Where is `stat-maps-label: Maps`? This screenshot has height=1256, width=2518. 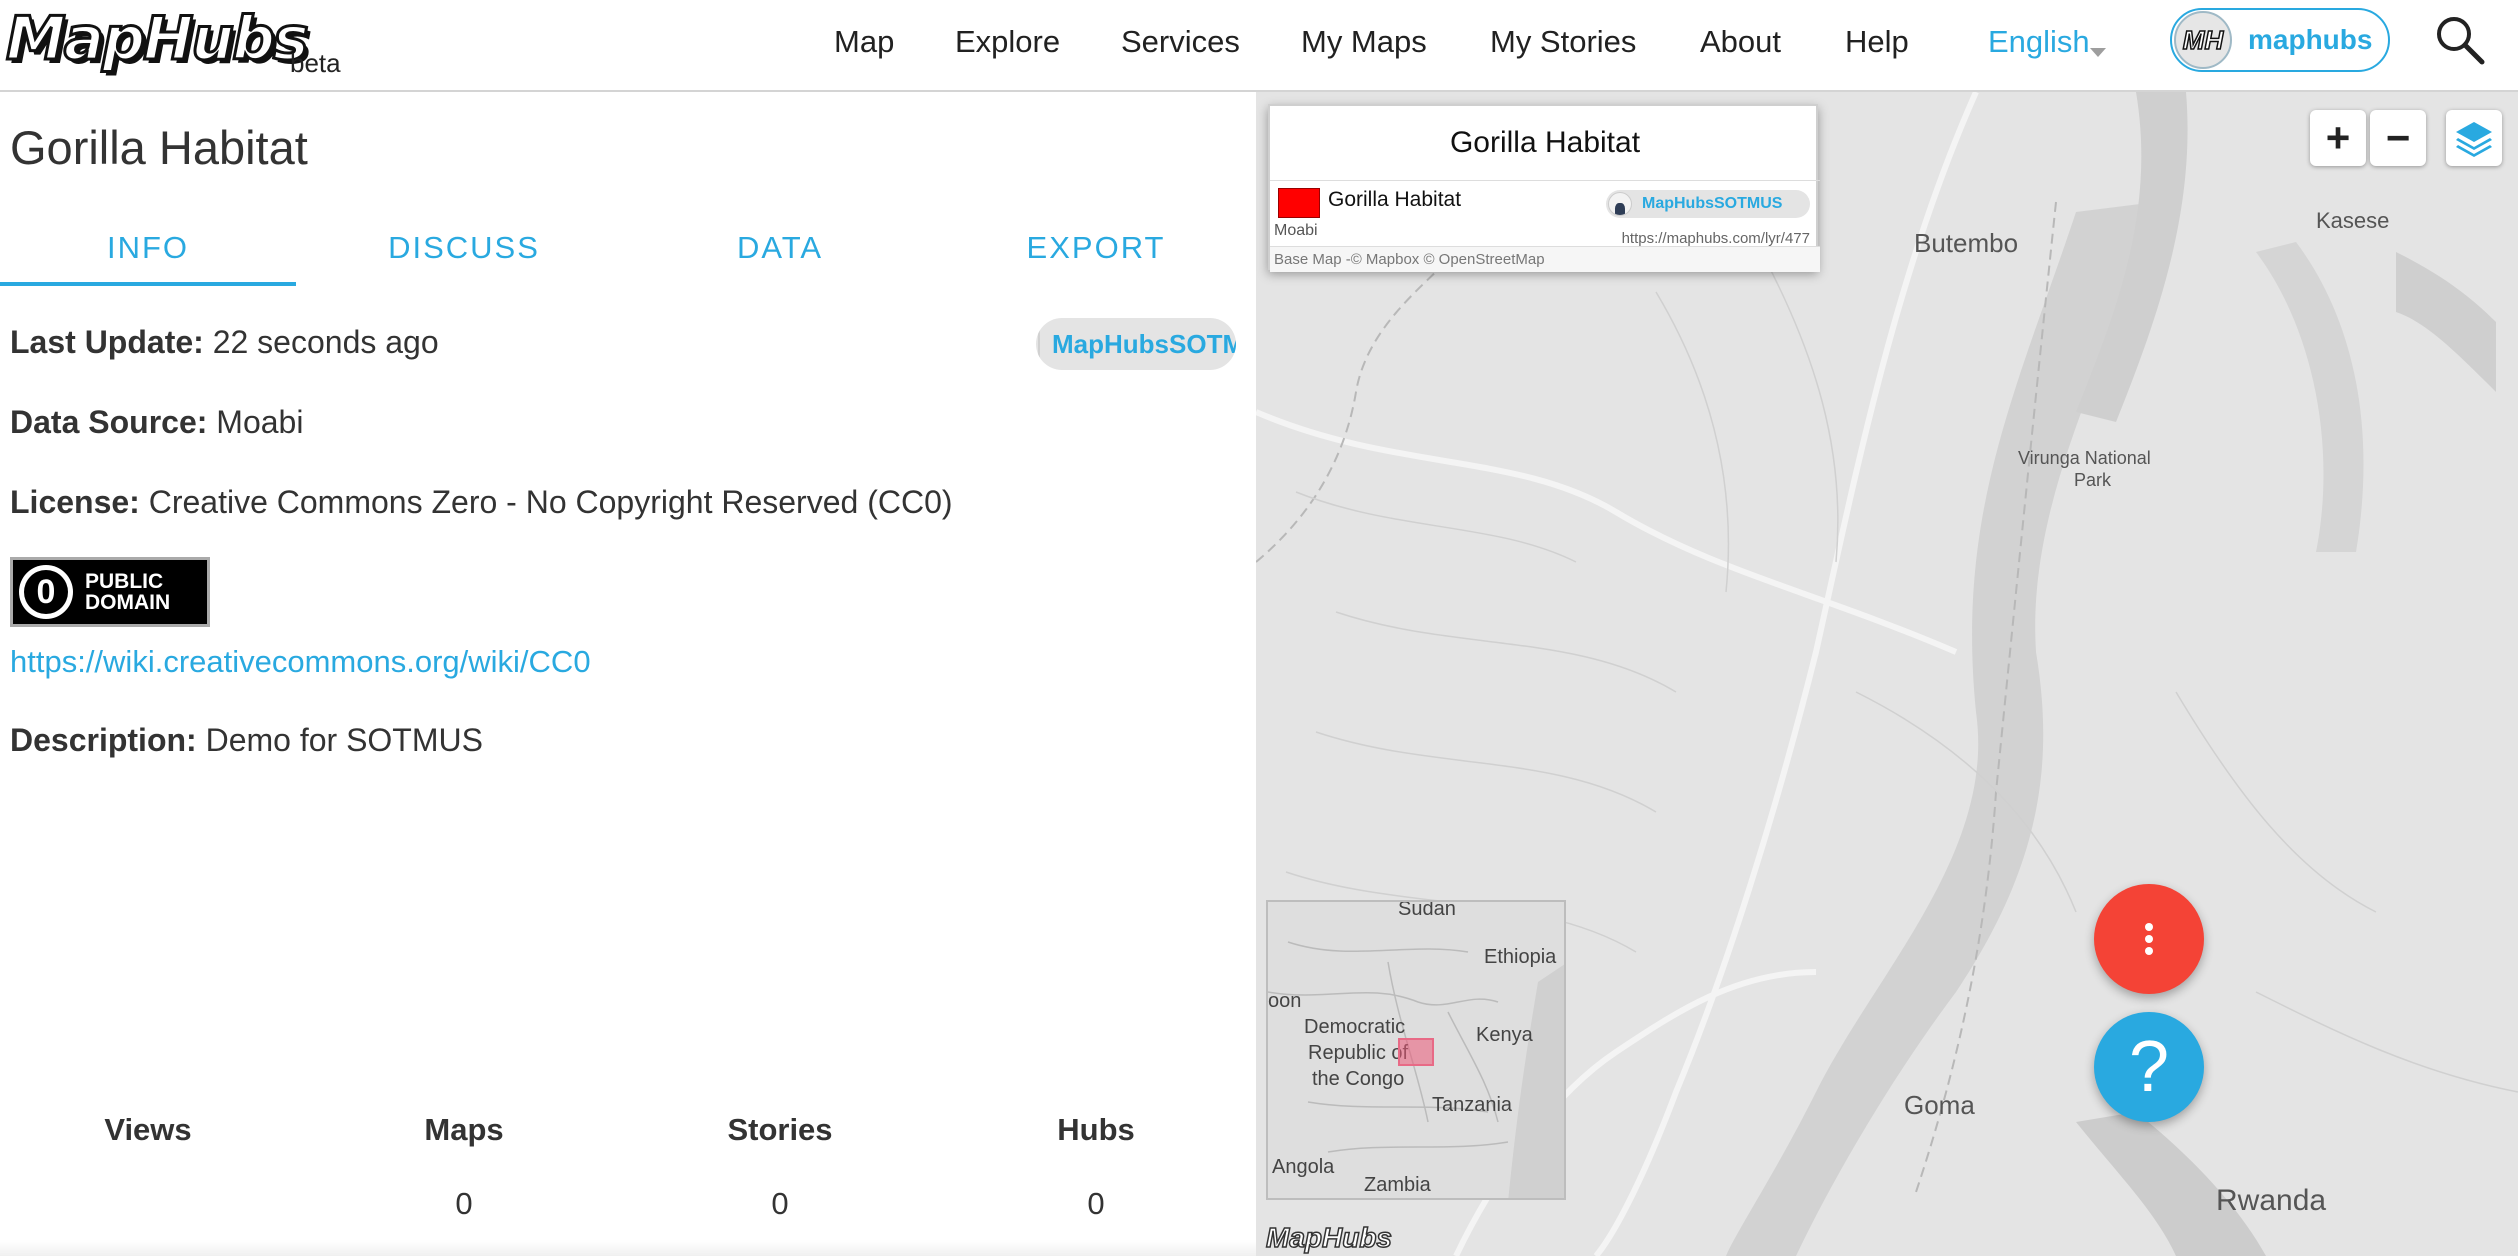 stat-maps-label: Maps is located at coordinates (464, 1129).